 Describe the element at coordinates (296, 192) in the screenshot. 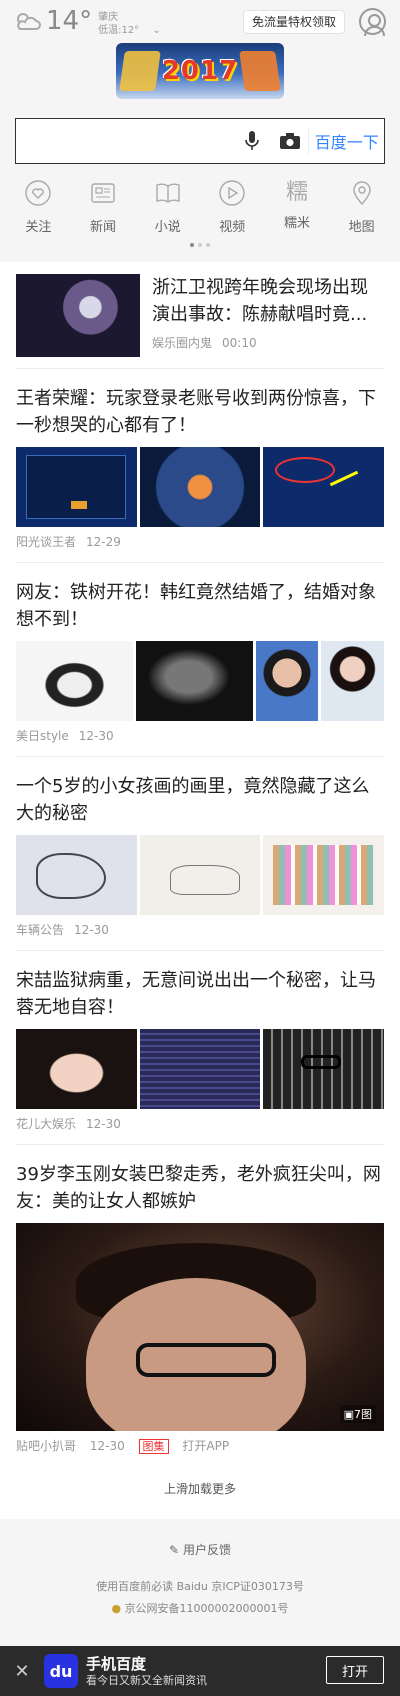

I see `nuomi-icon: 糯` at that location.